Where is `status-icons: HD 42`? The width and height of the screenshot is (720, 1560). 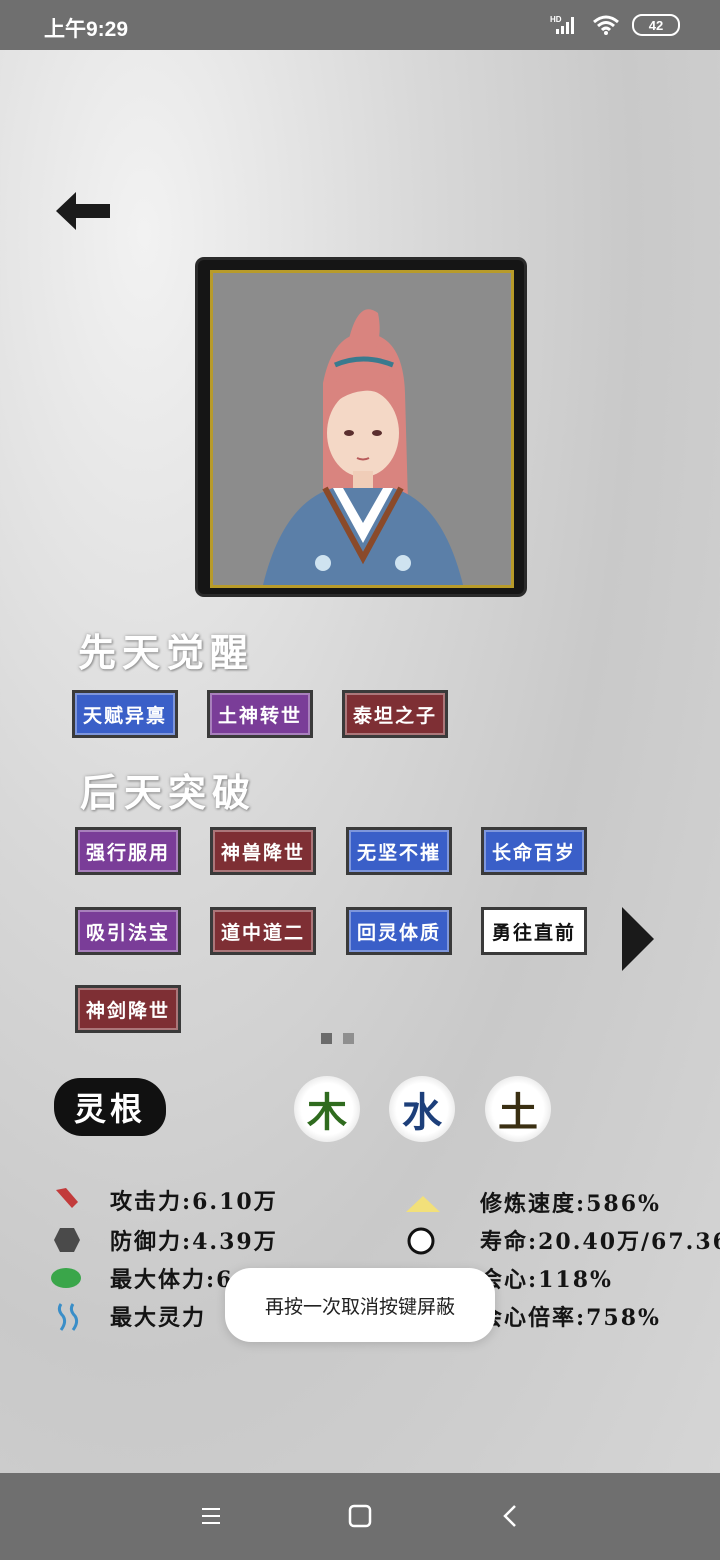 status-icons: HD 42 is located at coordinates (615, 25).